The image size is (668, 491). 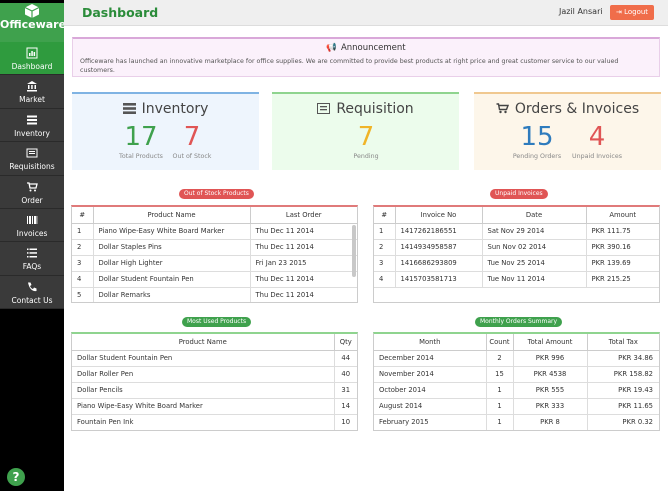 I want to click on inventory-card-title: Inventory, so click(x=165, y=109).